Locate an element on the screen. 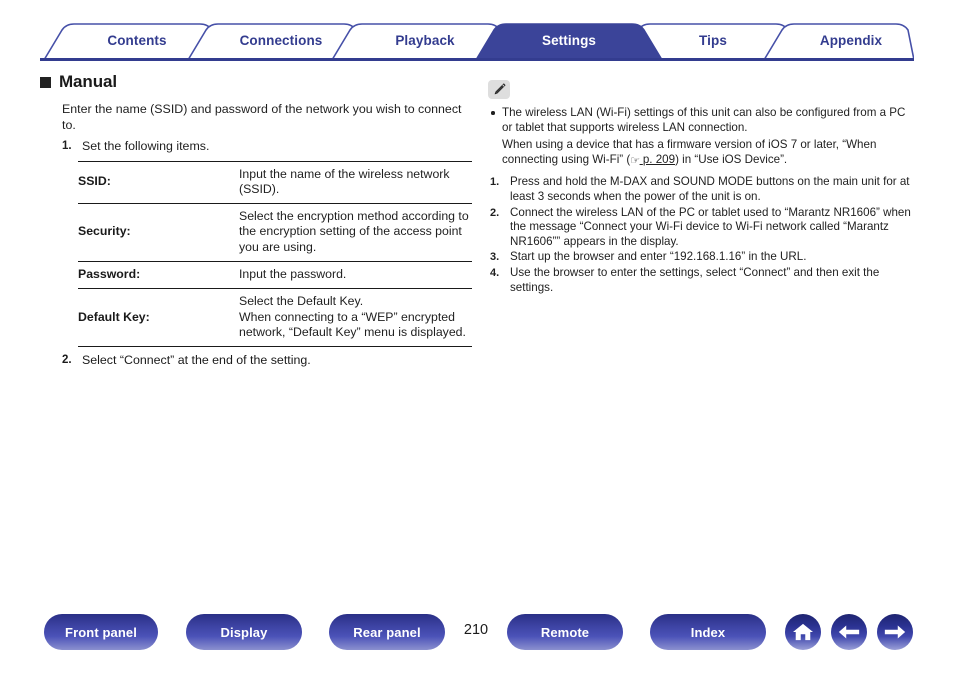  page-number: 210 is located at coordinates (476, 630).